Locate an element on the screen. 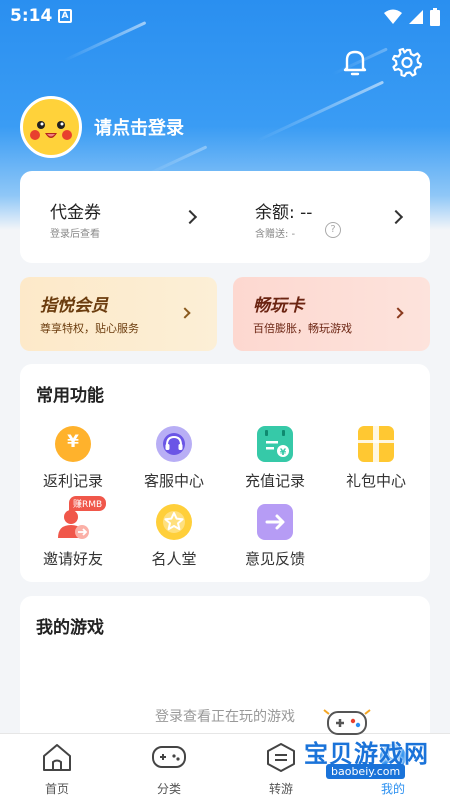 This screenshot has width=450, height=800. vip-member-card: 指悦会员 尊享特权，贴心服务 is located at coordinates (118, 314).